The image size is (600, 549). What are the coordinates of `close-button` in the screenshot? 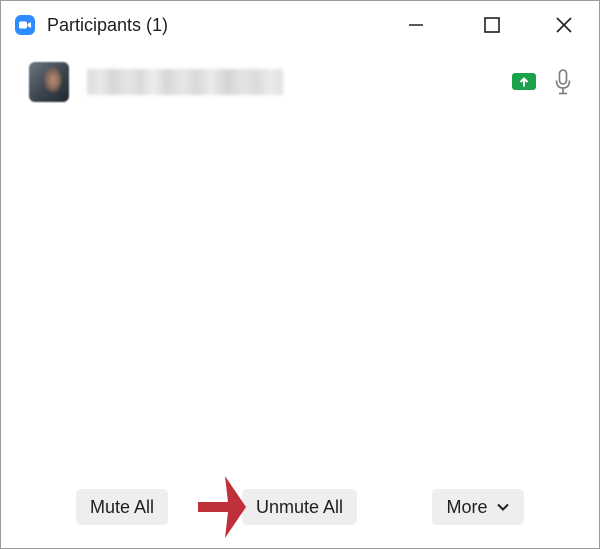 It's located at (564, 25).